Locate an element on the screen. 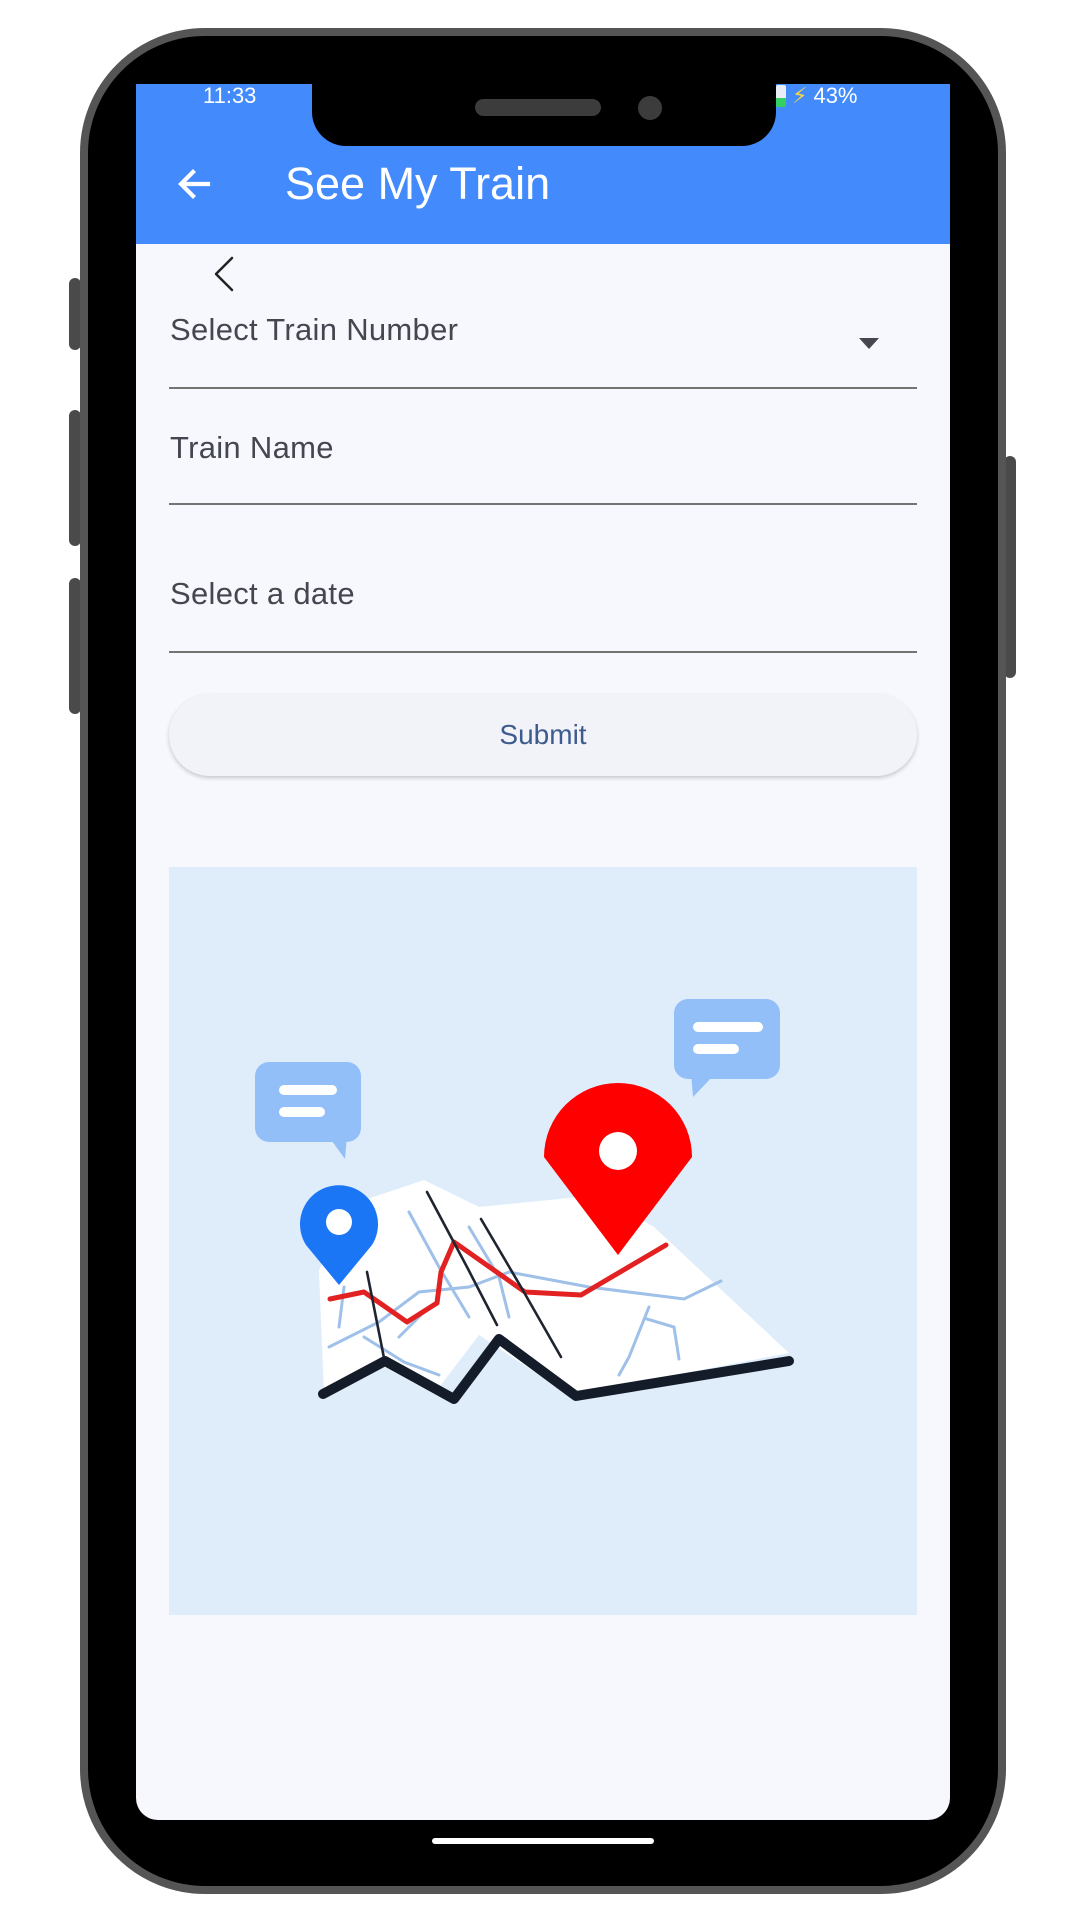 The image size is (1080, 1920). status-icons: ⚡ 43% is located at coordinates (817, 96).